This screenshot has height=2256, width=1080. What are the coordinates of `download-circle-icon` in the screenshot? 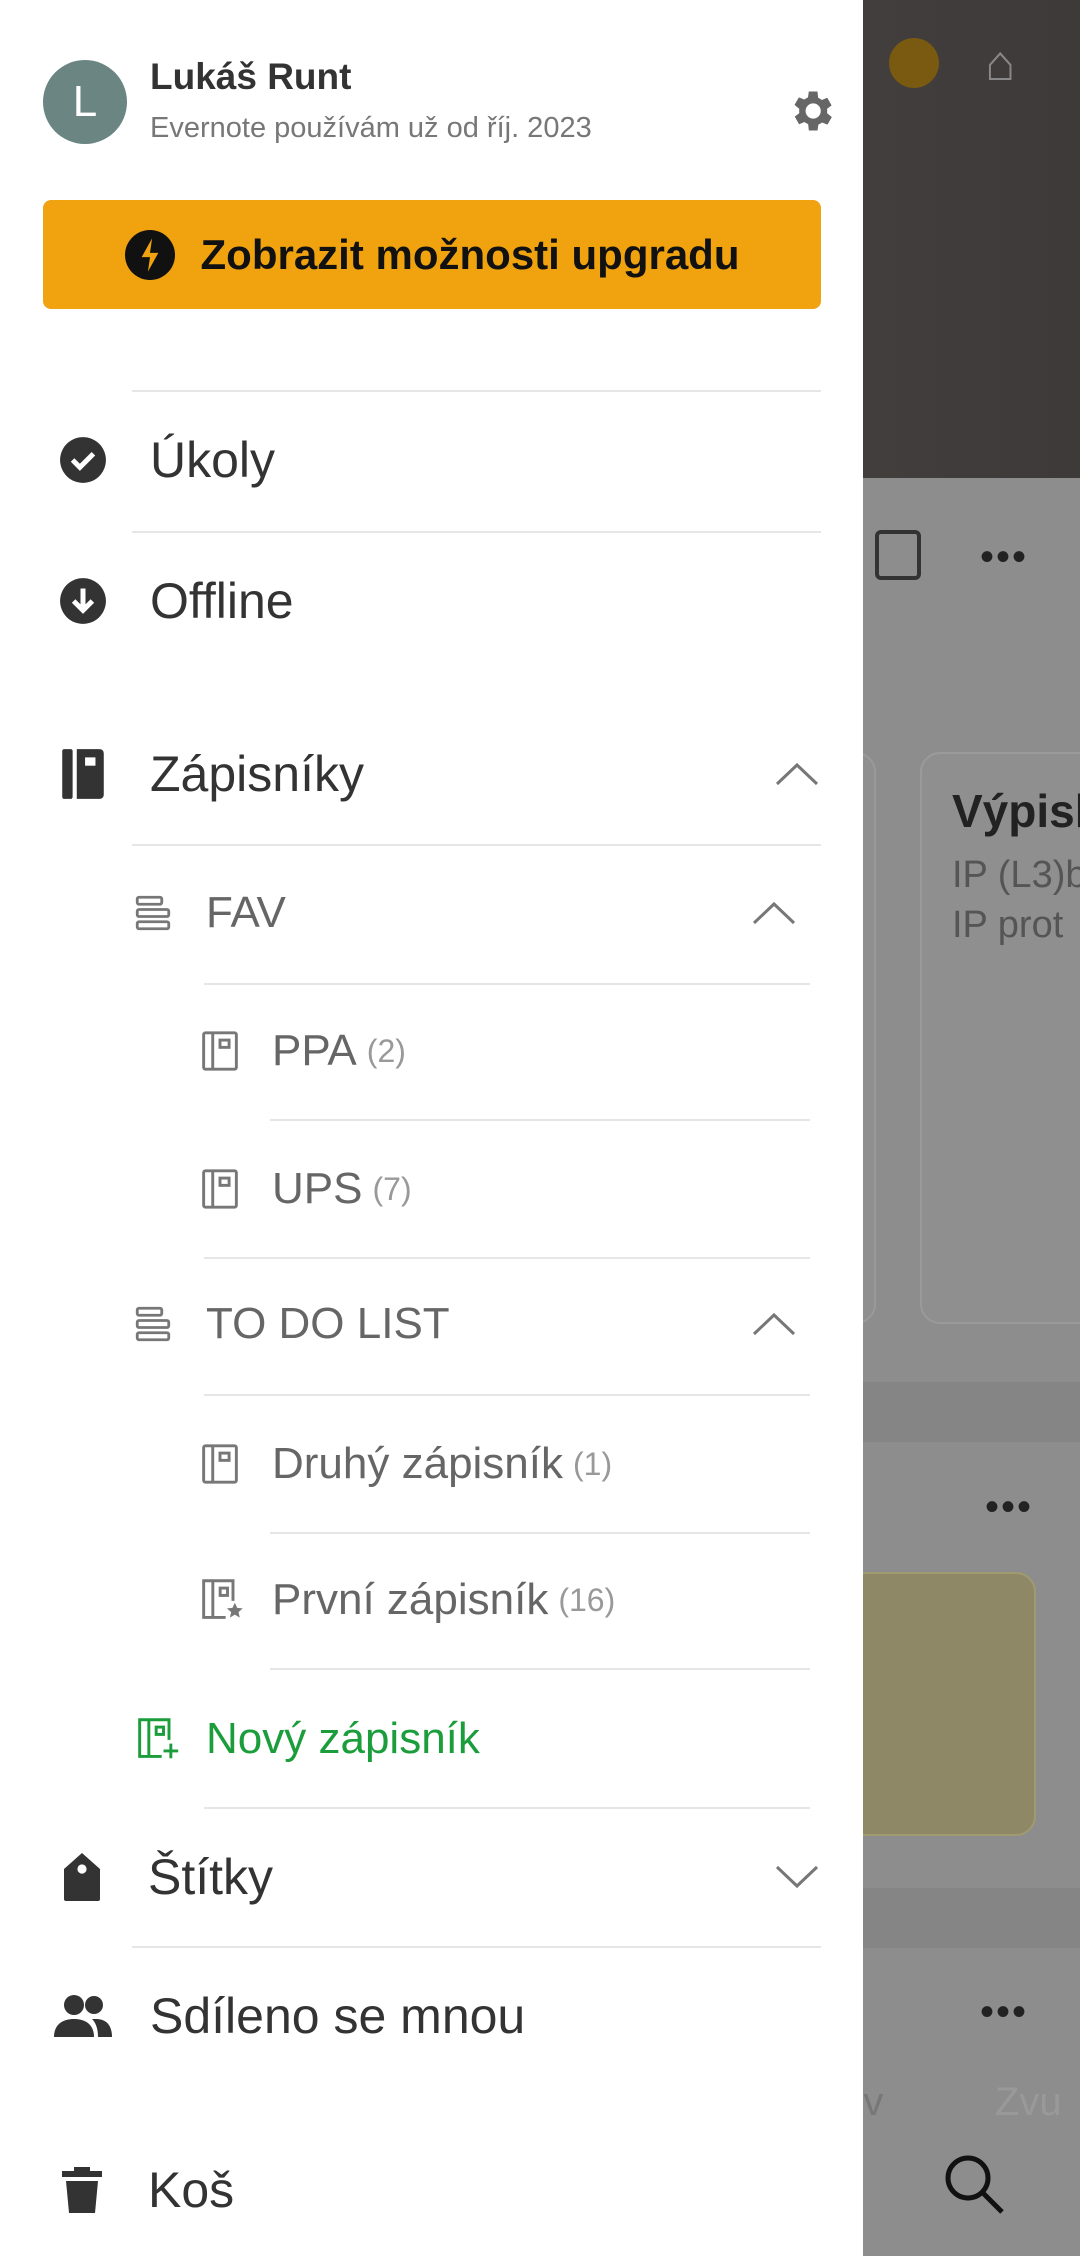 It's located at (83, 601).